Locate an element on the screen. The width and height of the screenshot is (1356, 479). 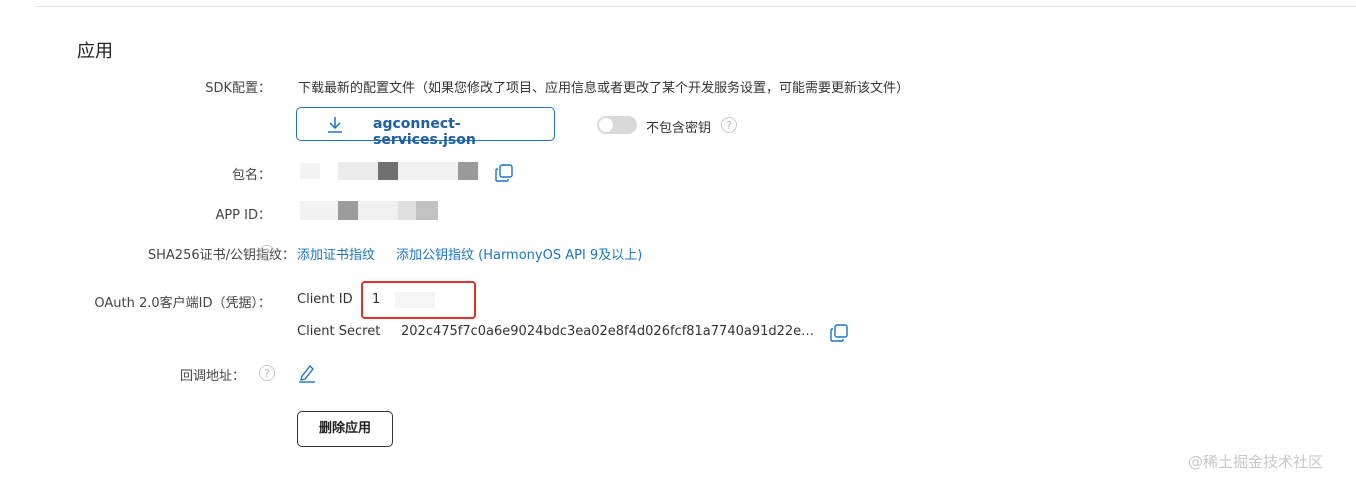
client-id-label: Client ID is located at coordinates (325, 299).